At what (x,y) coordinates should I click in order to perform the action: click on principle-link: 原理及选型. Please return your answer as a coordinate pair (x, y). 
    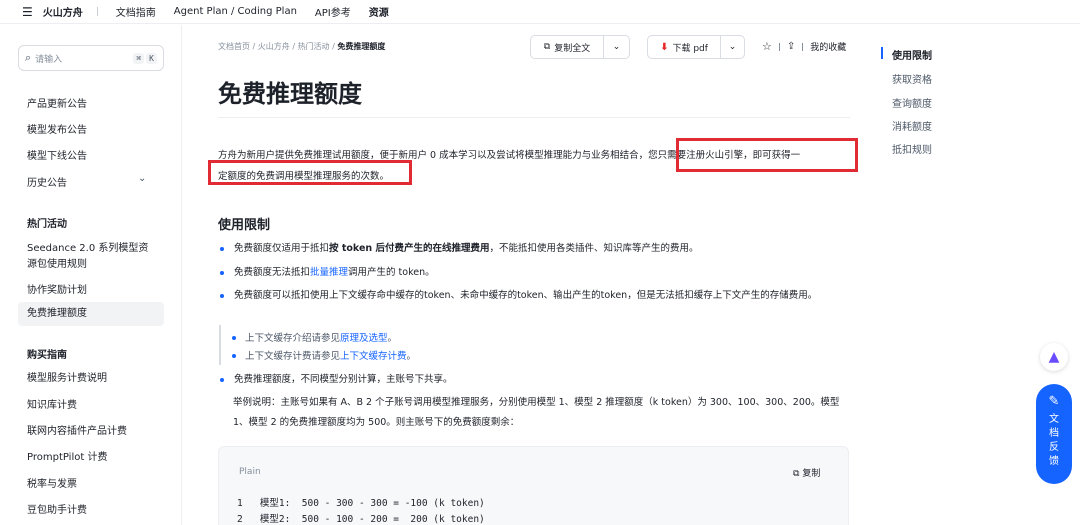
    Looking at the image, I should click on (364, 338).